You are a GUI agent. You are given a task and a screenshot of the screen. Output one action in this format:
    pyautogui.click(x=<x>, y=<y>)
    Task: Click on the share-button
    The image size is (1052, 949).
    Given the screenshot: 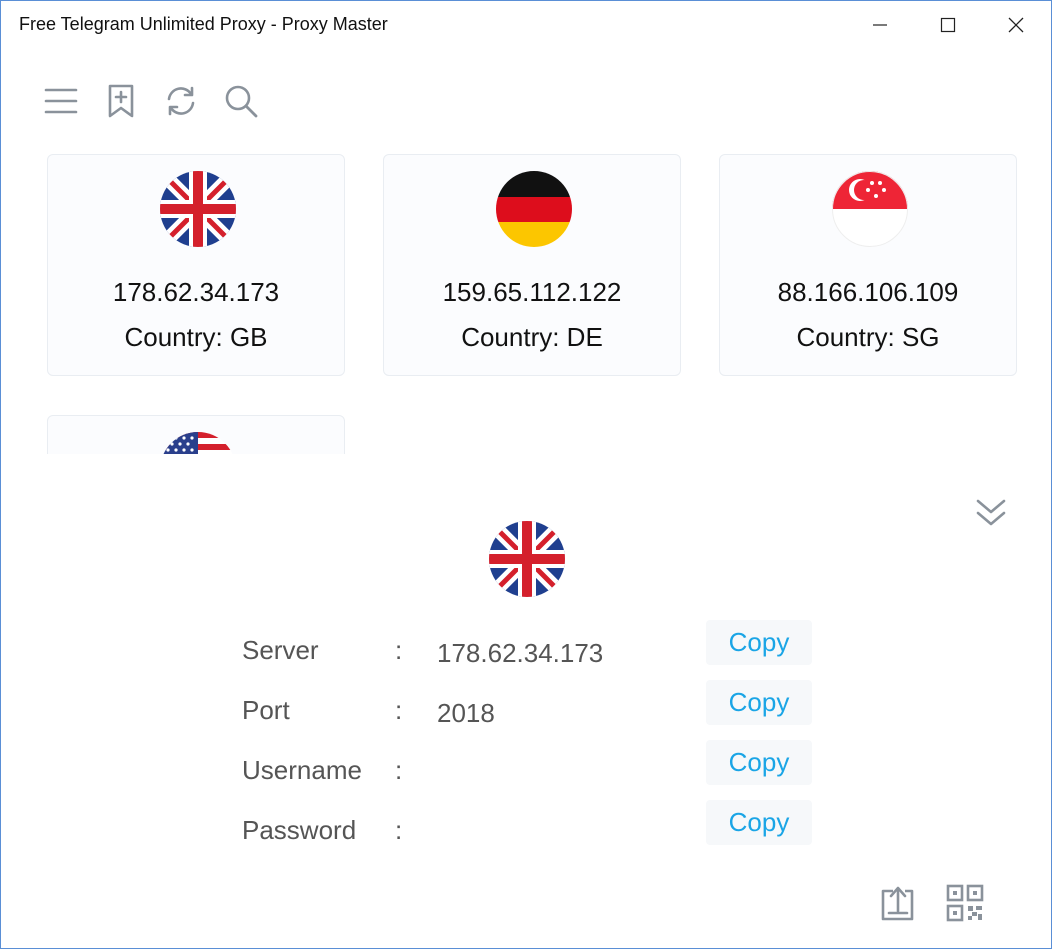 What is the action you would take?
    pyautogui.click(x=899, y=903)
    